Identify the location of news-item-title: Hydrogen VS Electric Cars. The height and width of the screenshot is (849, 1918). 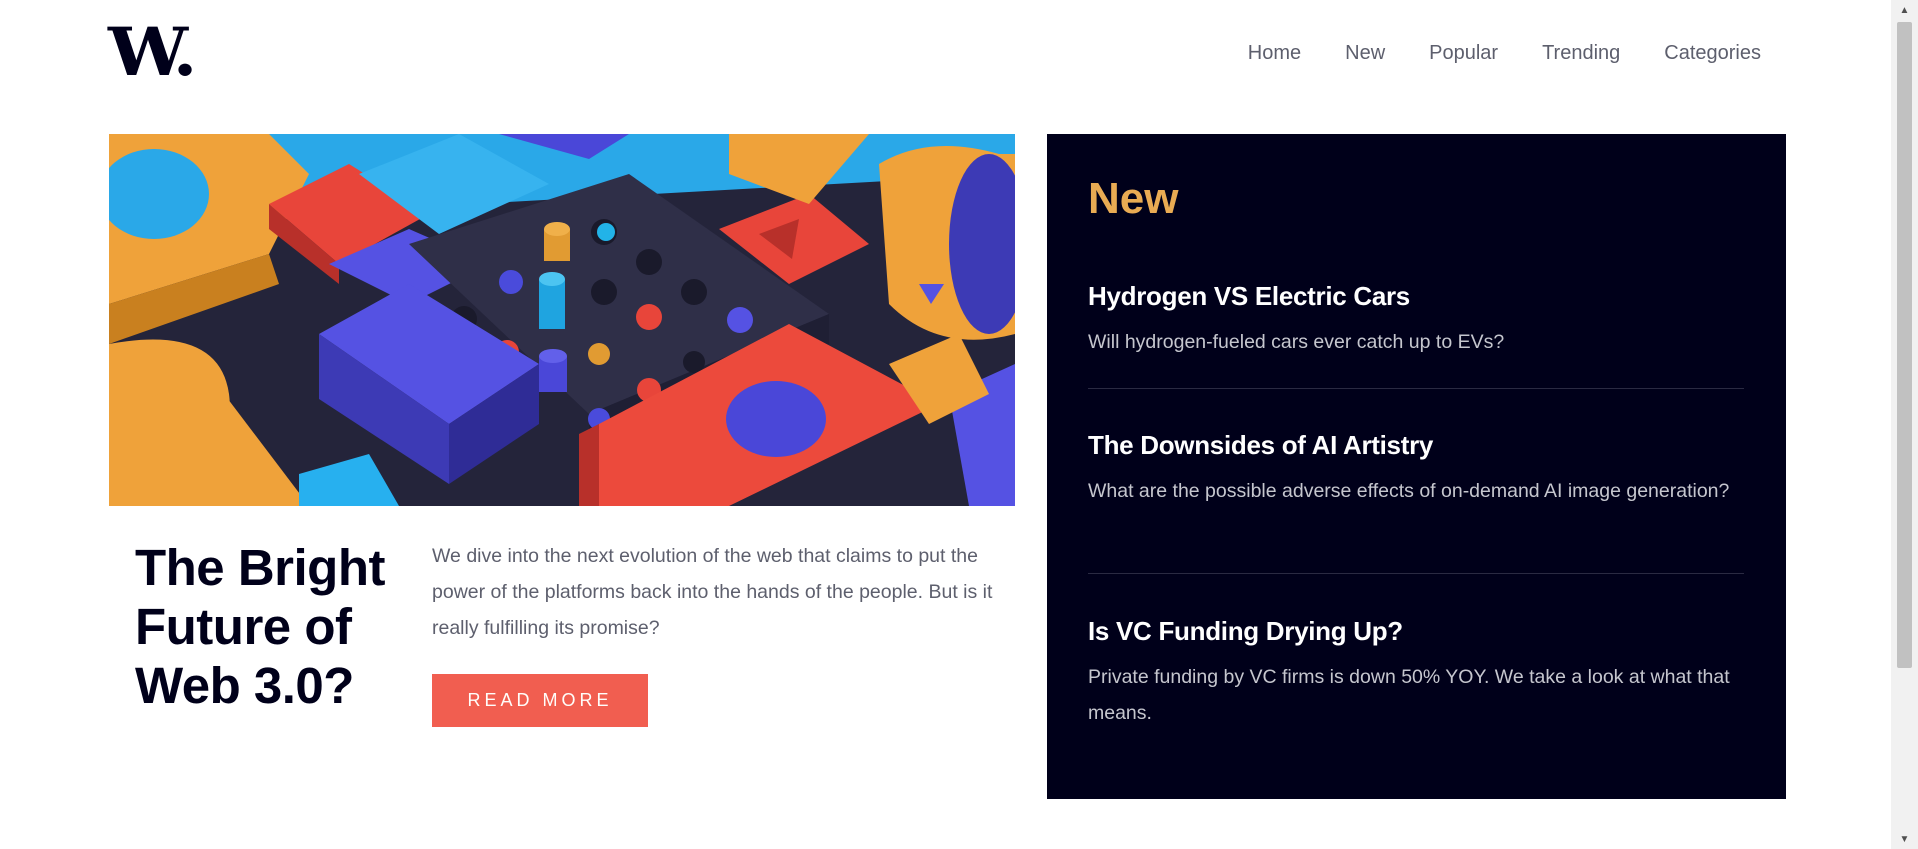
(1416, 296).